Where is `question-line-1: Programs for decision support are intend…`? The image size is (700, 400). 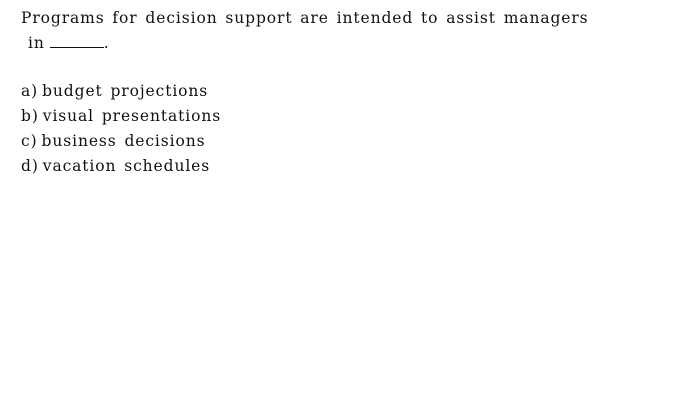
question-line-1: Programs for decision support are intend… is located at coordinates (305, 18).